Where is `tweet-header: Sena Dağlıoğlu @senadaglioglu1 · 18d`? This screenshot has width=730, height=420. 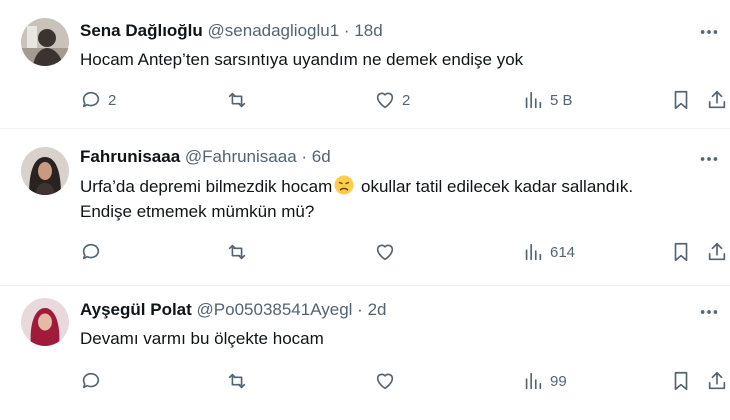 tweet-header: Sena Dağlıoğlu @senadaglioglu1 · 18d is located at coordinates (231, 31).